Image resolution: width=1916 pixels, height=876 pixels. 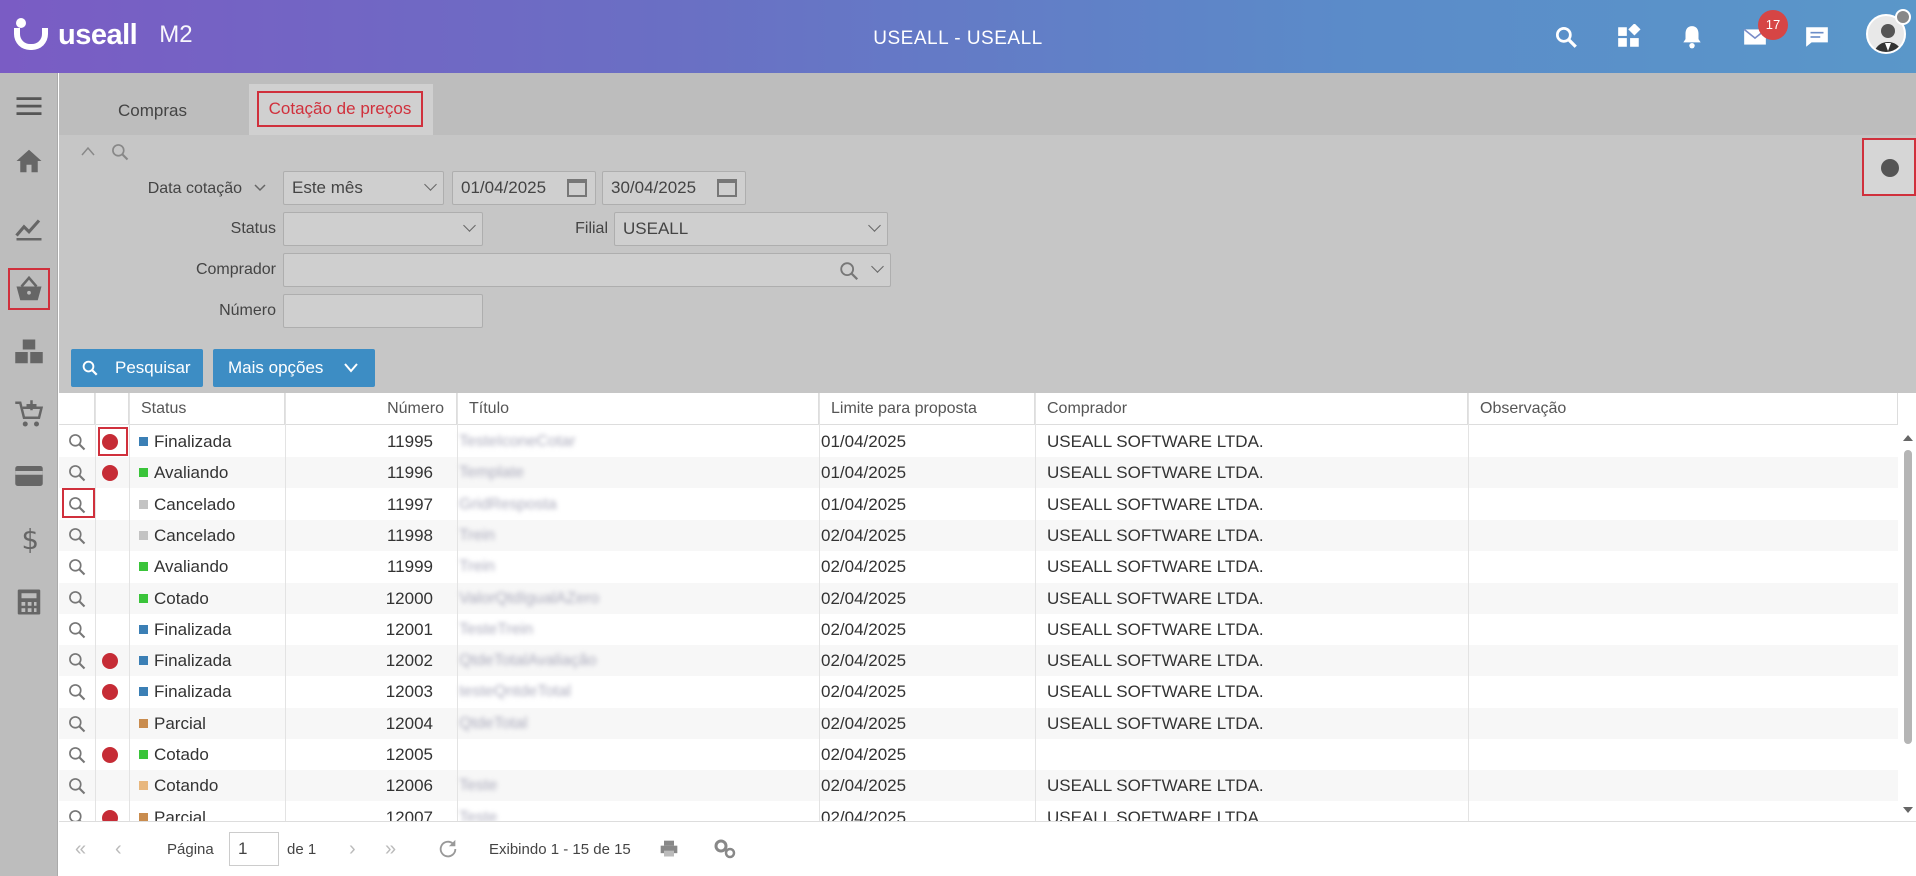 What do you see at coordinates (254, 849) in the screenshot?
I see `page-input: 1` at bounding box center [254, 849].